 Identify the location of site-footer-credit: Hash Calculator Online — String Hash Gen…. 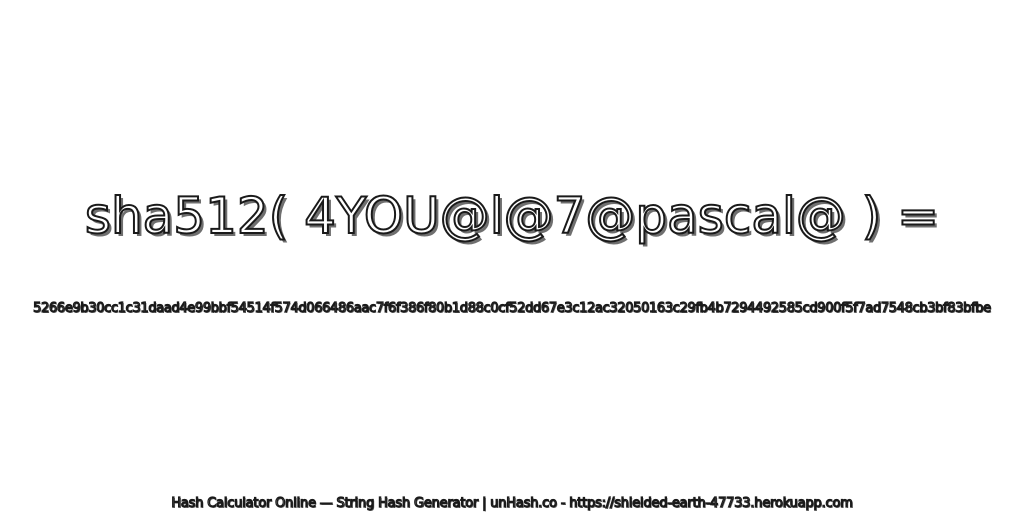
(512, 503).